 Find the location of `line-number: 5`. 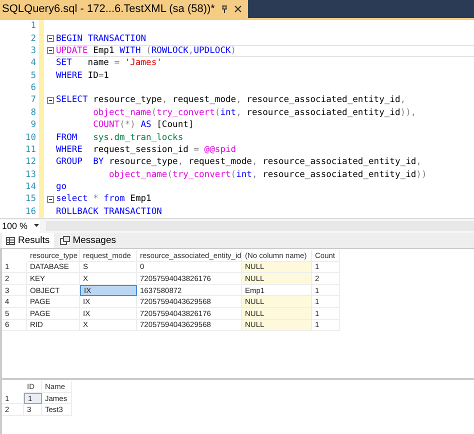

line-number: 5 is located at coordinates (33, 75).